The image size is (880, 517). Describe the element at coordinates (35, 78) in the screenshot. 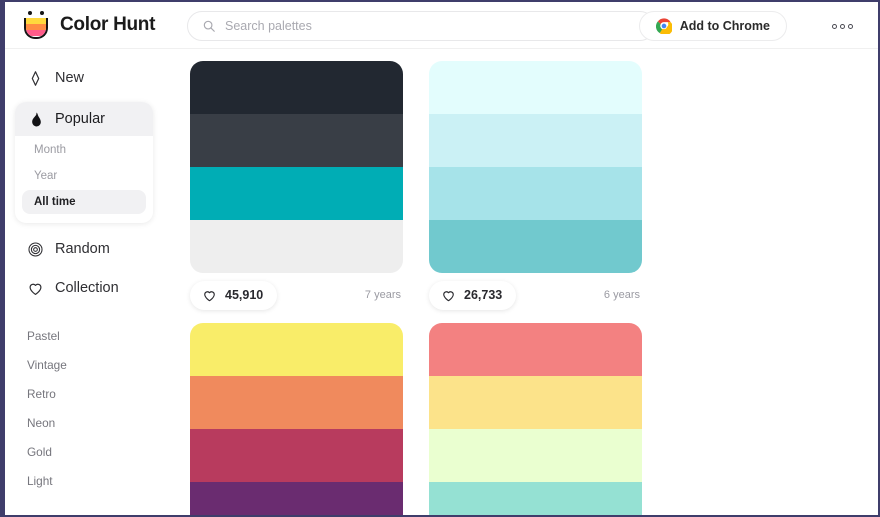

I see `sparkle-icon` at that location.